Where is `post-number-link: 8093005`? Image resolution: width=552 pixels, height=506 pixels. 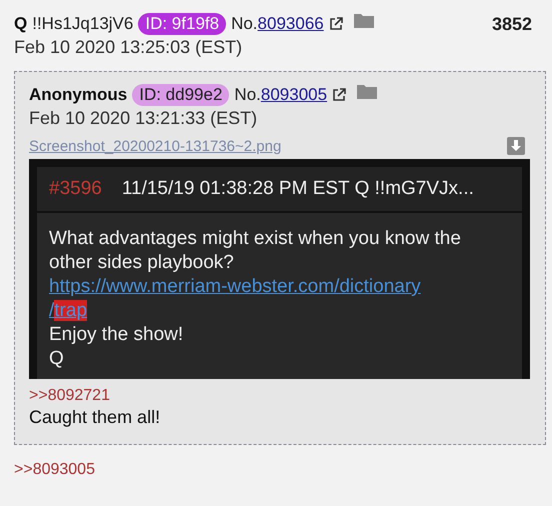 post-number-link: 8093005 is located at coordinates (294, 95).